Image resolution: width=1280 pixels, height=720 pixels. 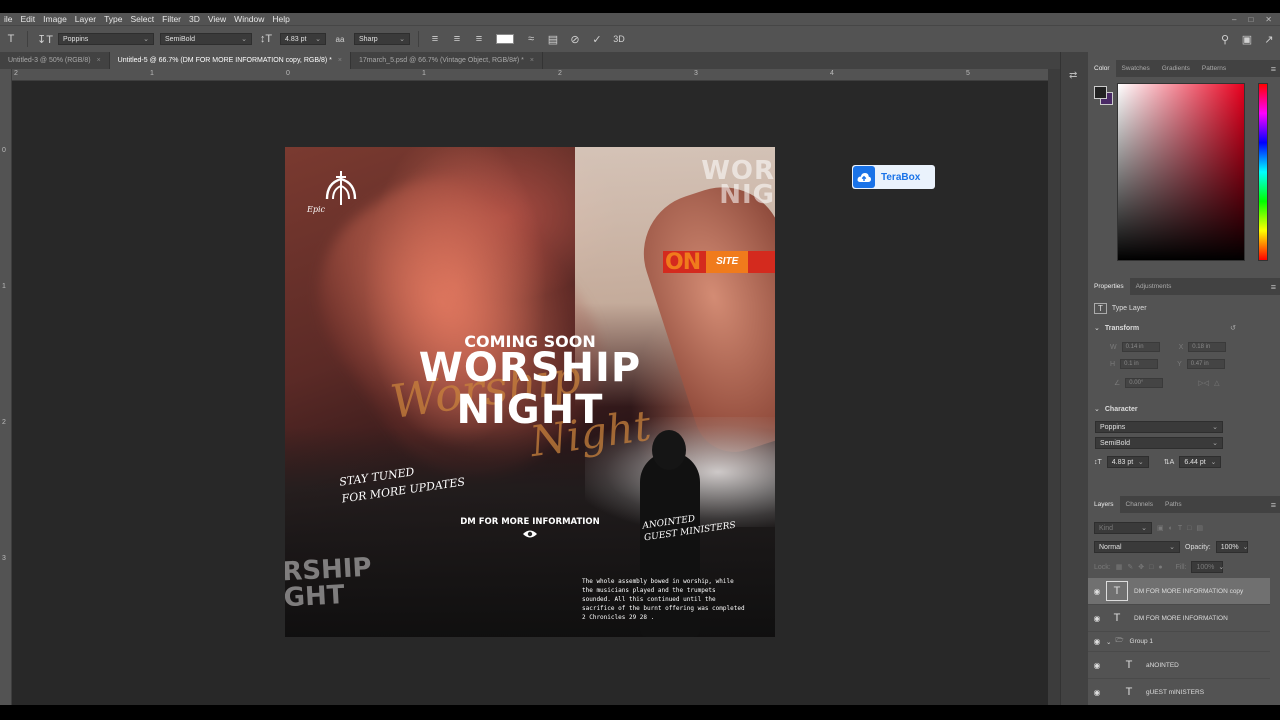 What do you see at coordinates (575, 39) in the screenshot?
I see `cancel-icon: ⊘` at bounding box center [575, 39].